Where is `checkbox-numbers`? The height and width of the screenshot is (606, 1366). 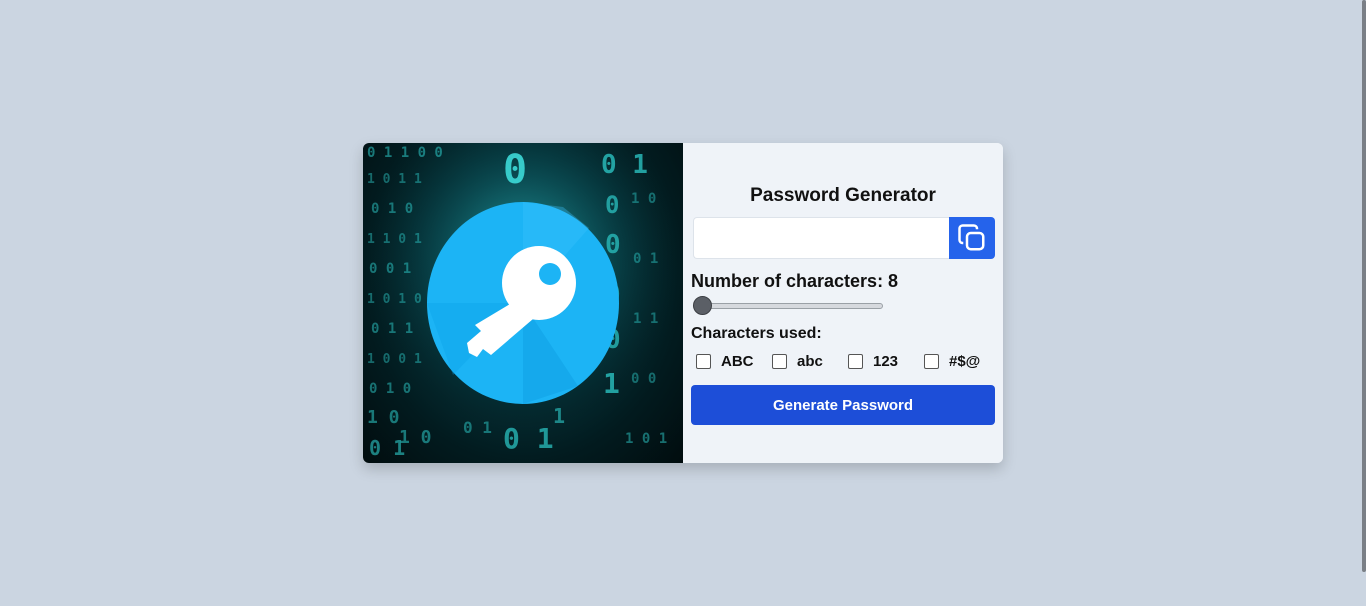
checkbox-numbers is located at coordinates (855, 361).